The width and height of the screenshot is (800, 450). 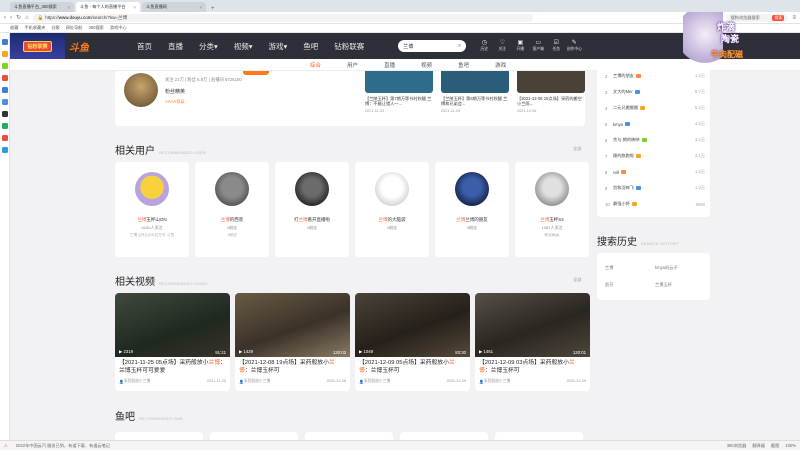 What do you see at coordinates (292, 367) in the screenshot?
I see `video-title: 【2021-12-08 19点场】采药般放小兰博：兰博玉杯可` at bounding box center [292, 367].